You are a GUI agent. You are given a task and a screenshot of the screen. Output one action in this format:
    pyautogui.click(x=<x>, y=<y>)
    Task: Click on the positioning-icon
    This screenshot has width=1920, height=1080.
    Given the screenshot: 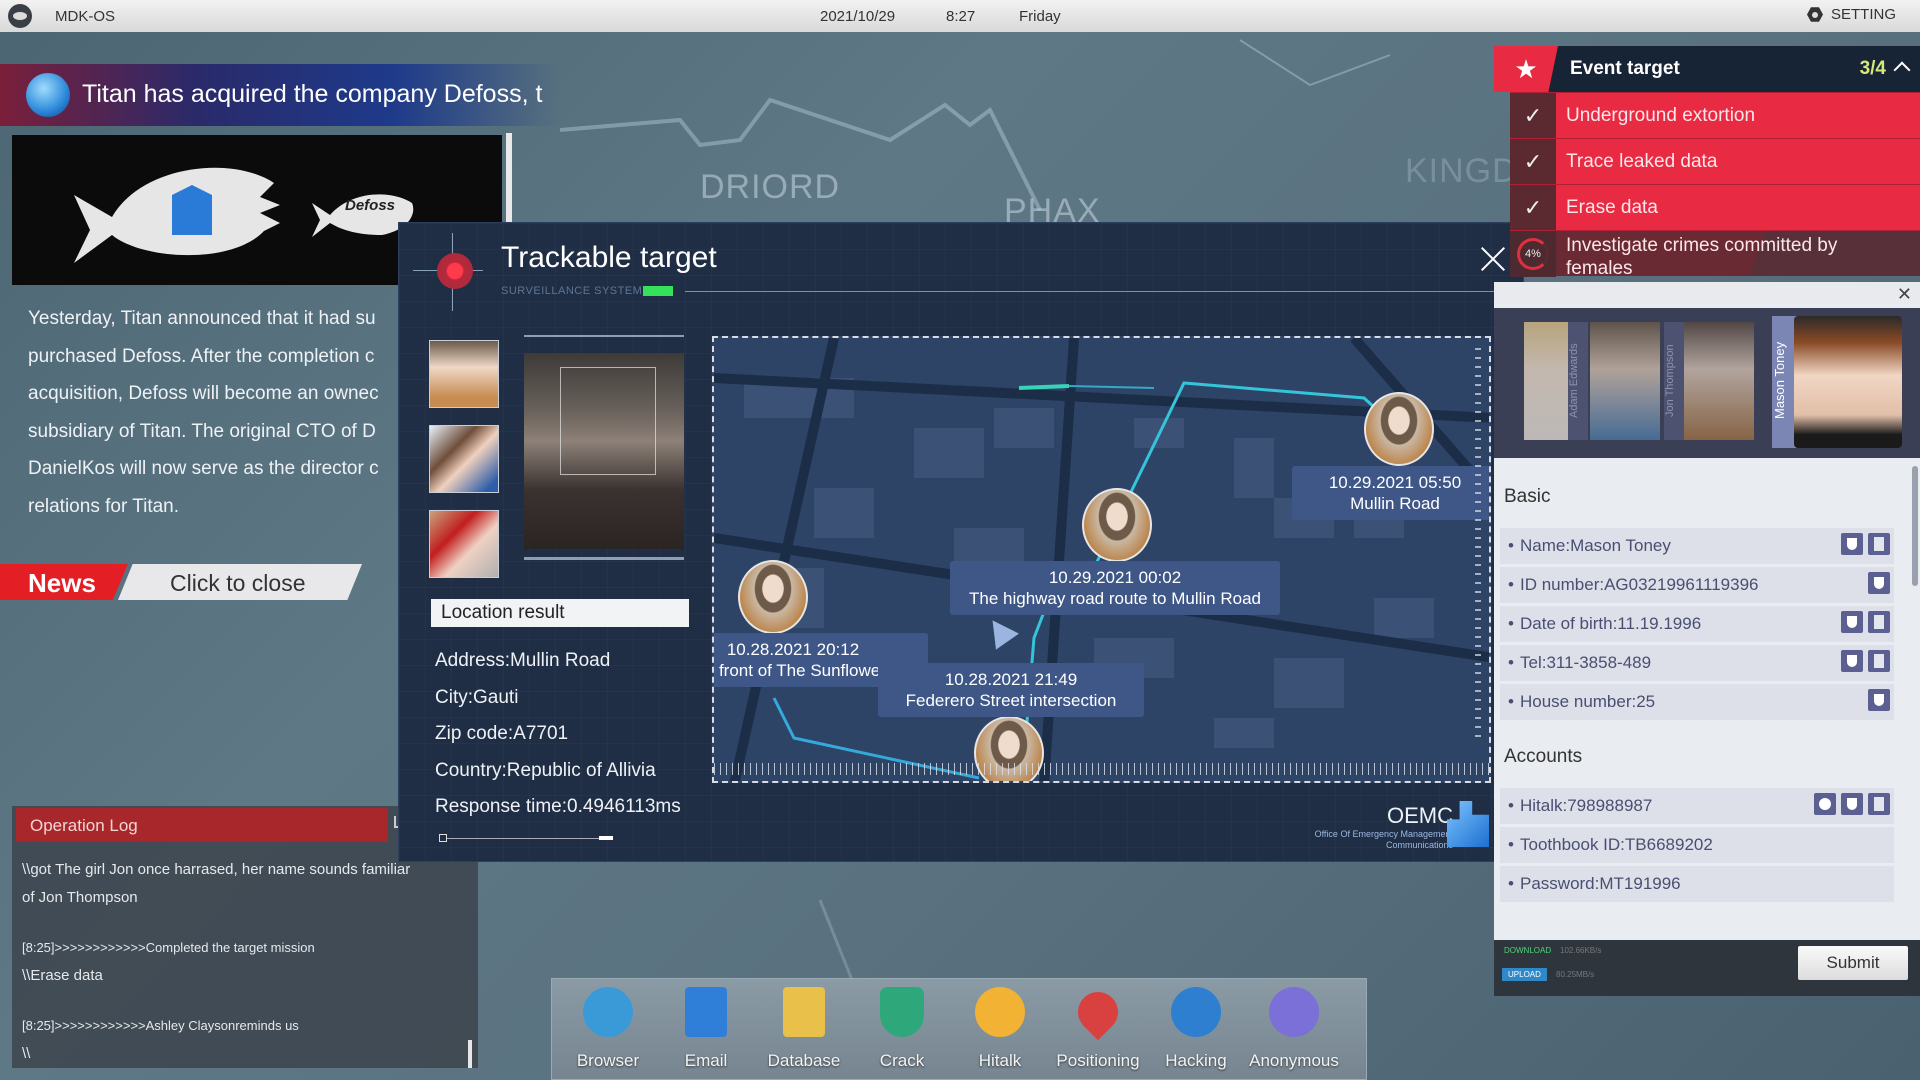 What is the action you would take?
    pyautogui.click(x=1098, y=1012)
    